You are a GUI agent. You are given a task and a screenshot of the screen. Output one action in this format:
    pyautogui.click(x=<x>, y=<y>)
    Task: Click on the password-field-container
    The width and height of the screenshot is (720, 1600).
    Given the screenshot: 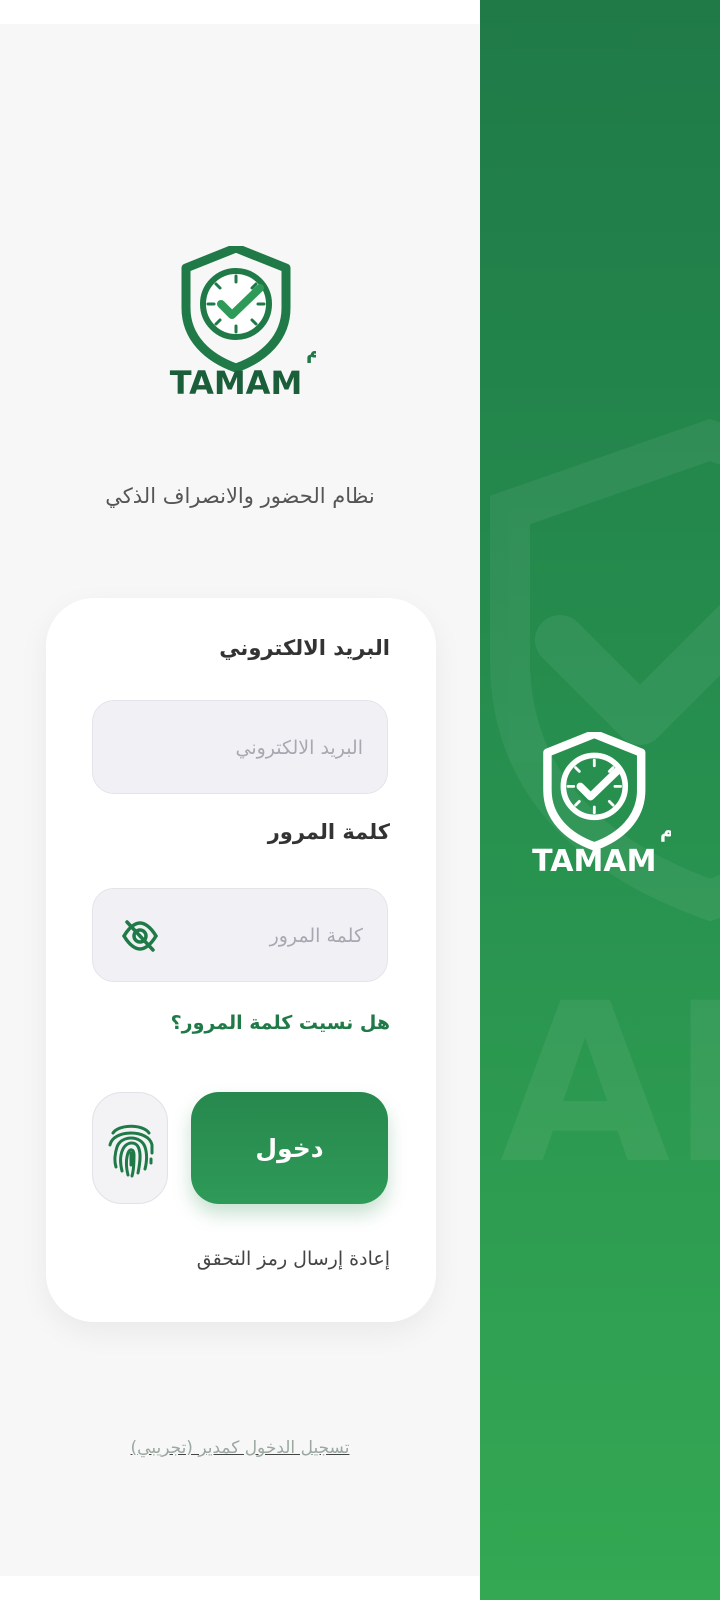 What is the action you would take?
    pyautogui.click(x=240, y=935)
    